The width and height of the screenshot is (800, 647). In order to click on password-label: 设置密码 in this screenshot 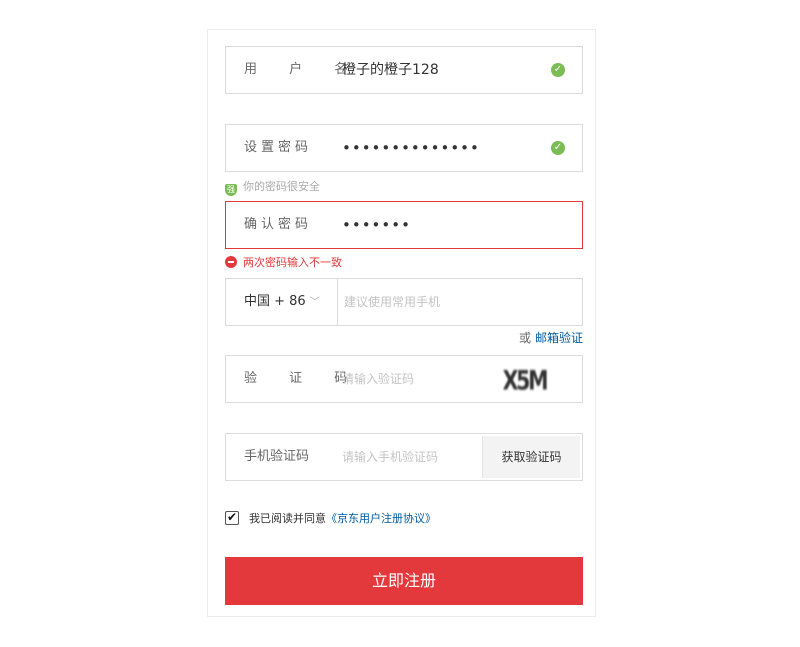, I will do `click(278, 147)`.